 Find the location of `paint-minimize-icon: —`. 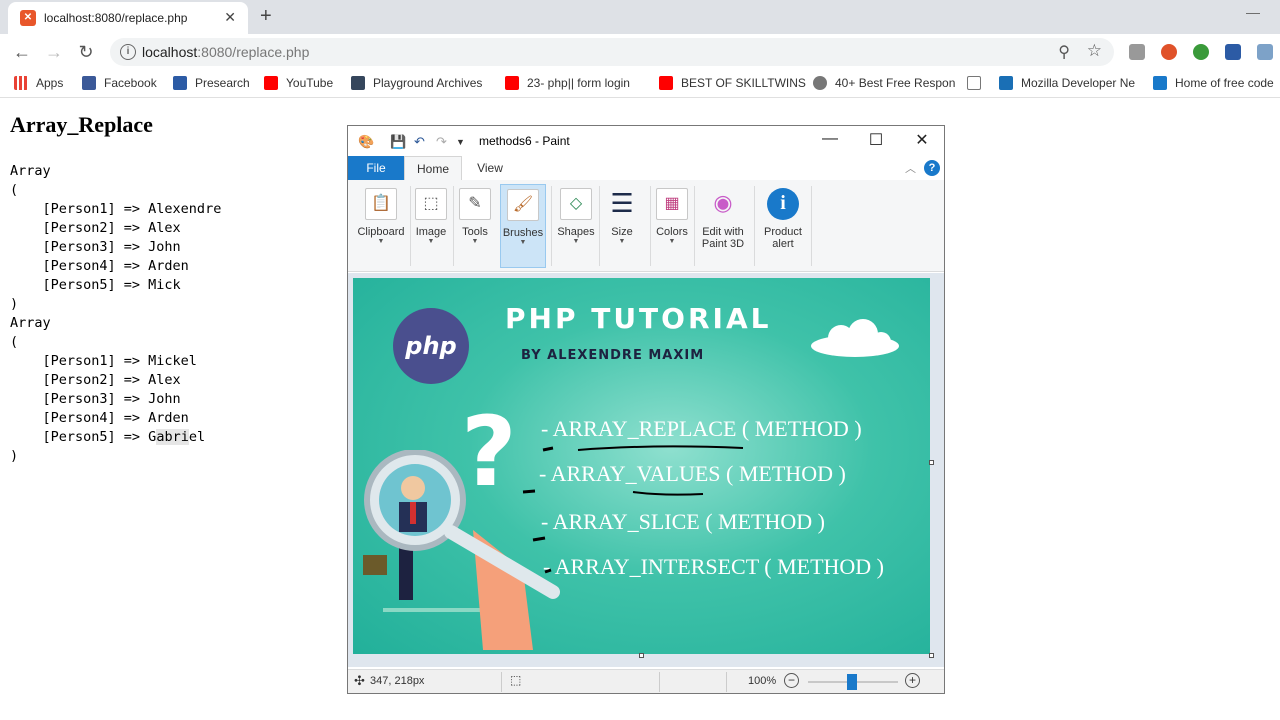

paint-minimize-icon: — is located at coordinates (830, 139).